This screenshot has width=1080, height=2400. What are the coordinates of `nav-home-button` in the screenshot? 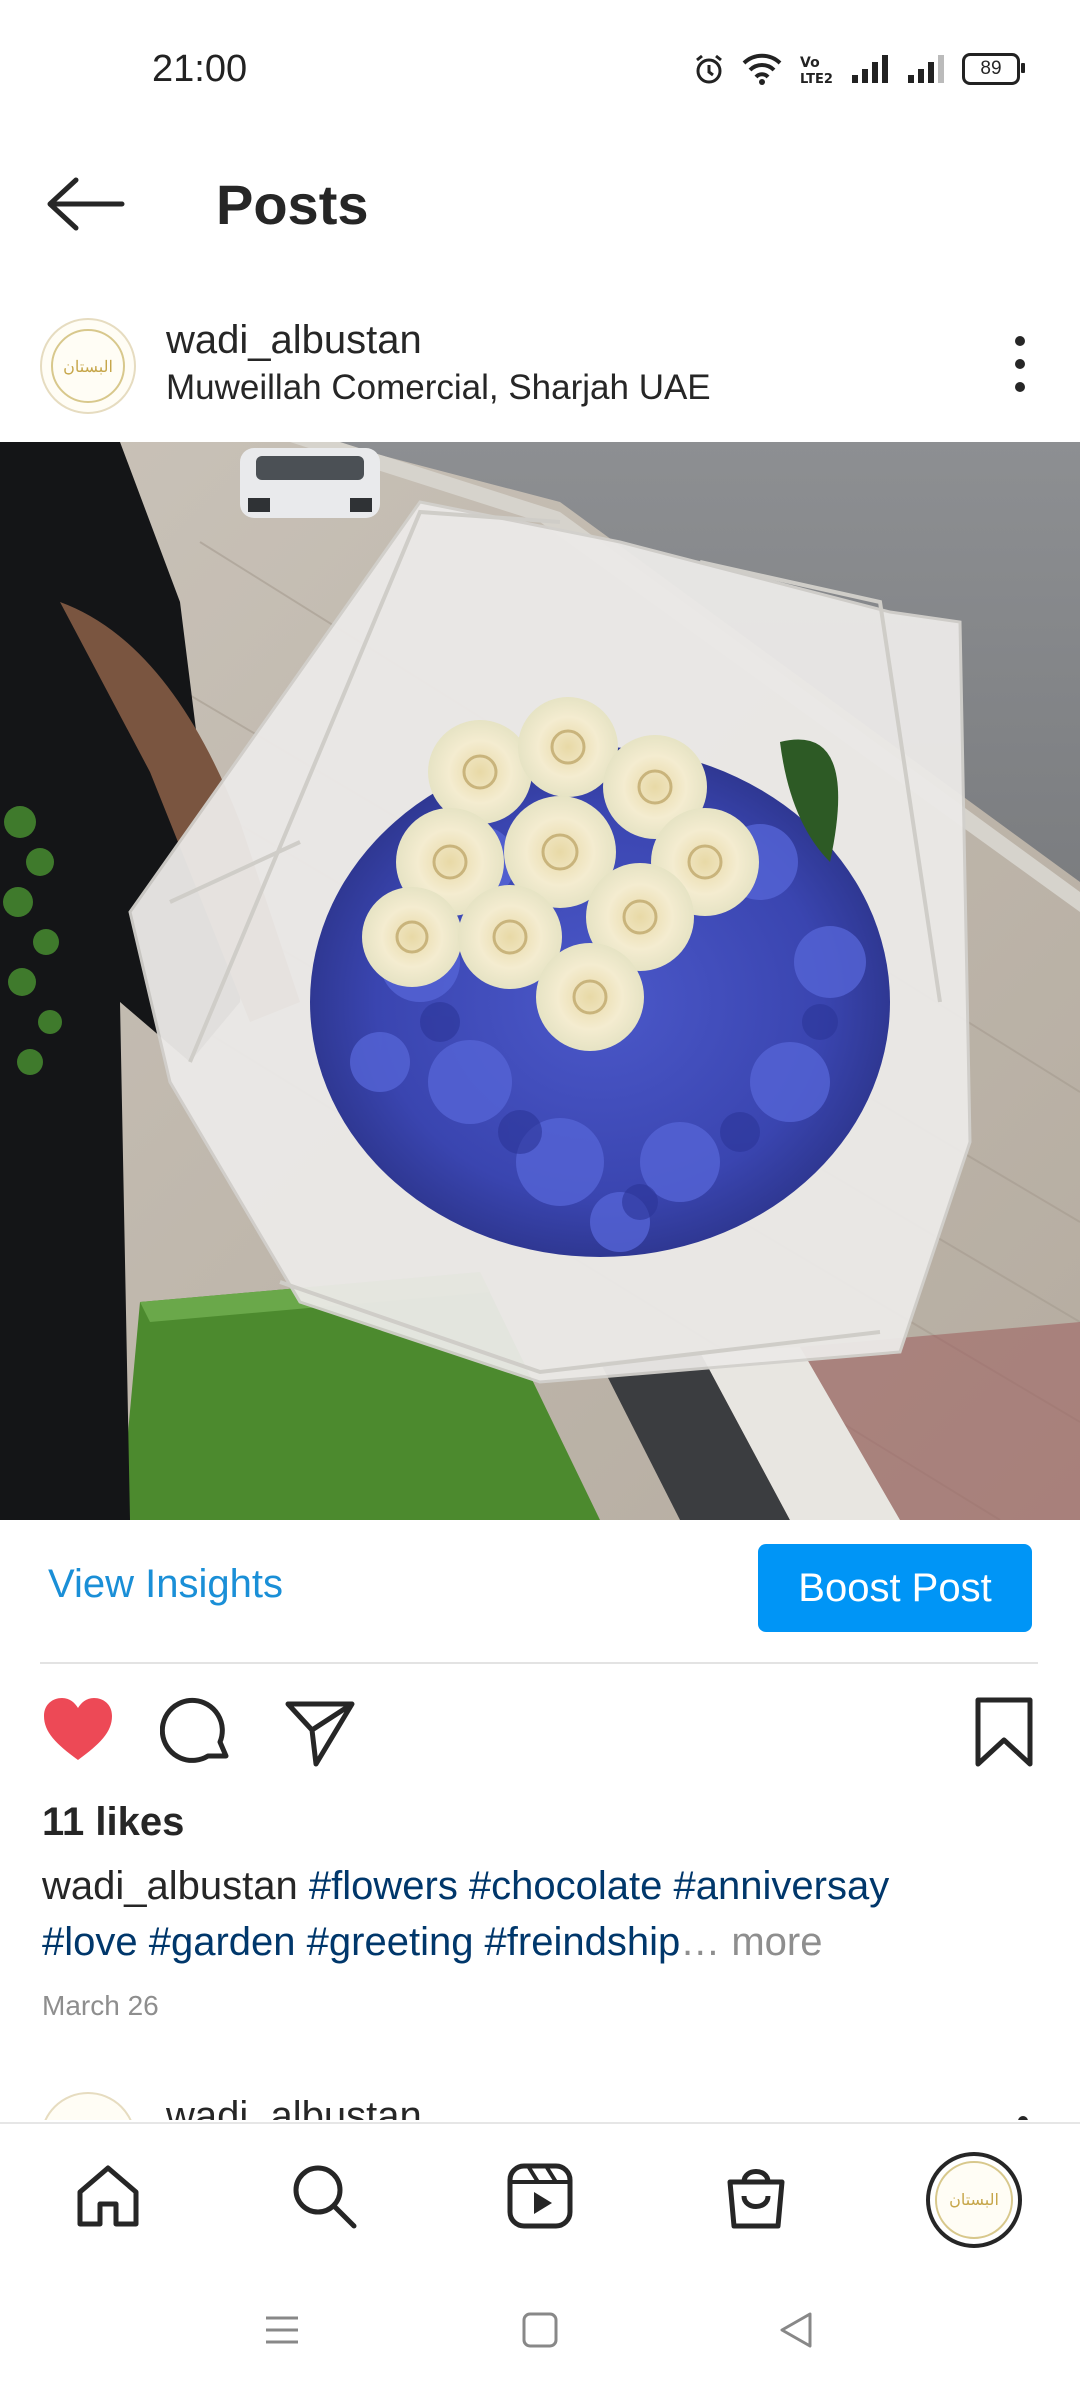 It's located at (108, 2196).